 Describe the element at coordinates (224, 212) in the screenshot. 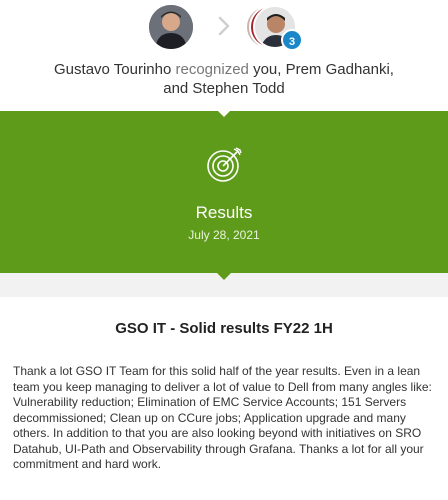

I see `award-title: Results` at that location.